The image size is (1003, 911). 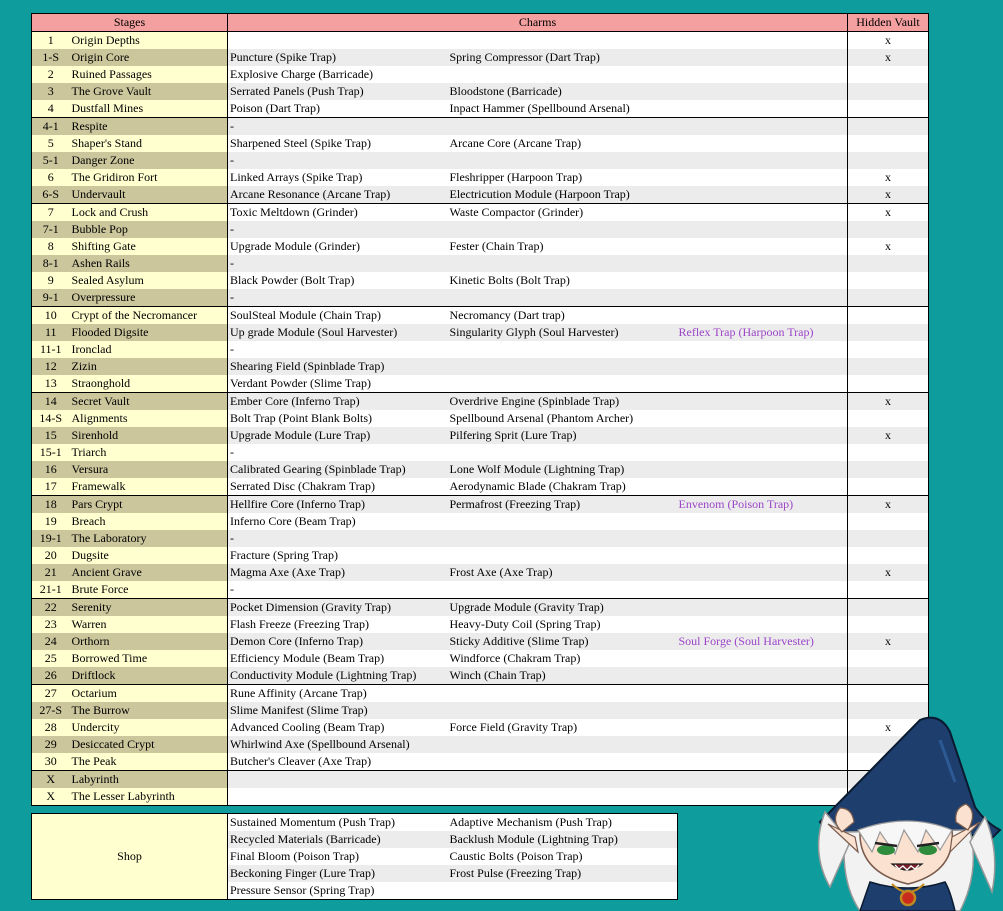 I want to click on stage-name: Versura, so click(x=148, y=469).